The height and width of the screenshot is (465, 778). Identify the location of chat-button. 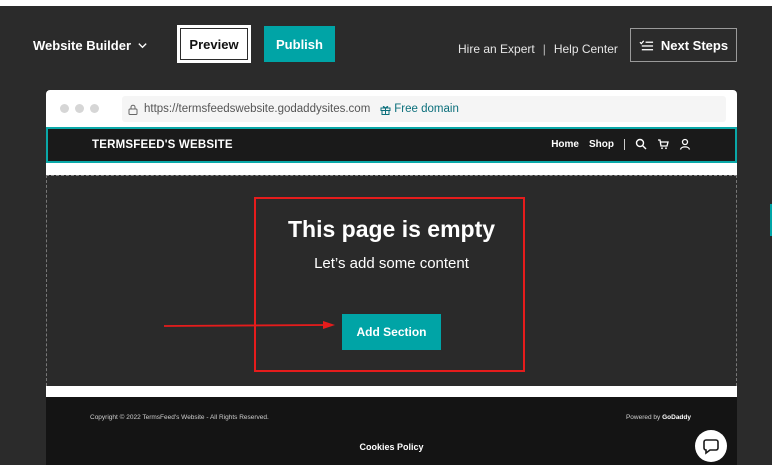
(711, 446).